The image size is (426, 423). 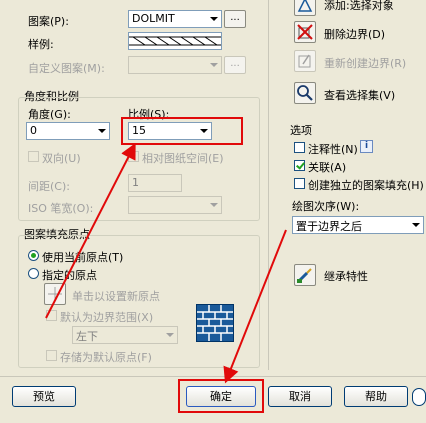 What do you see at coordinates (90, 230) in the screenshot?
I see `arrow-to-scale` at bounding box center [90, 230].